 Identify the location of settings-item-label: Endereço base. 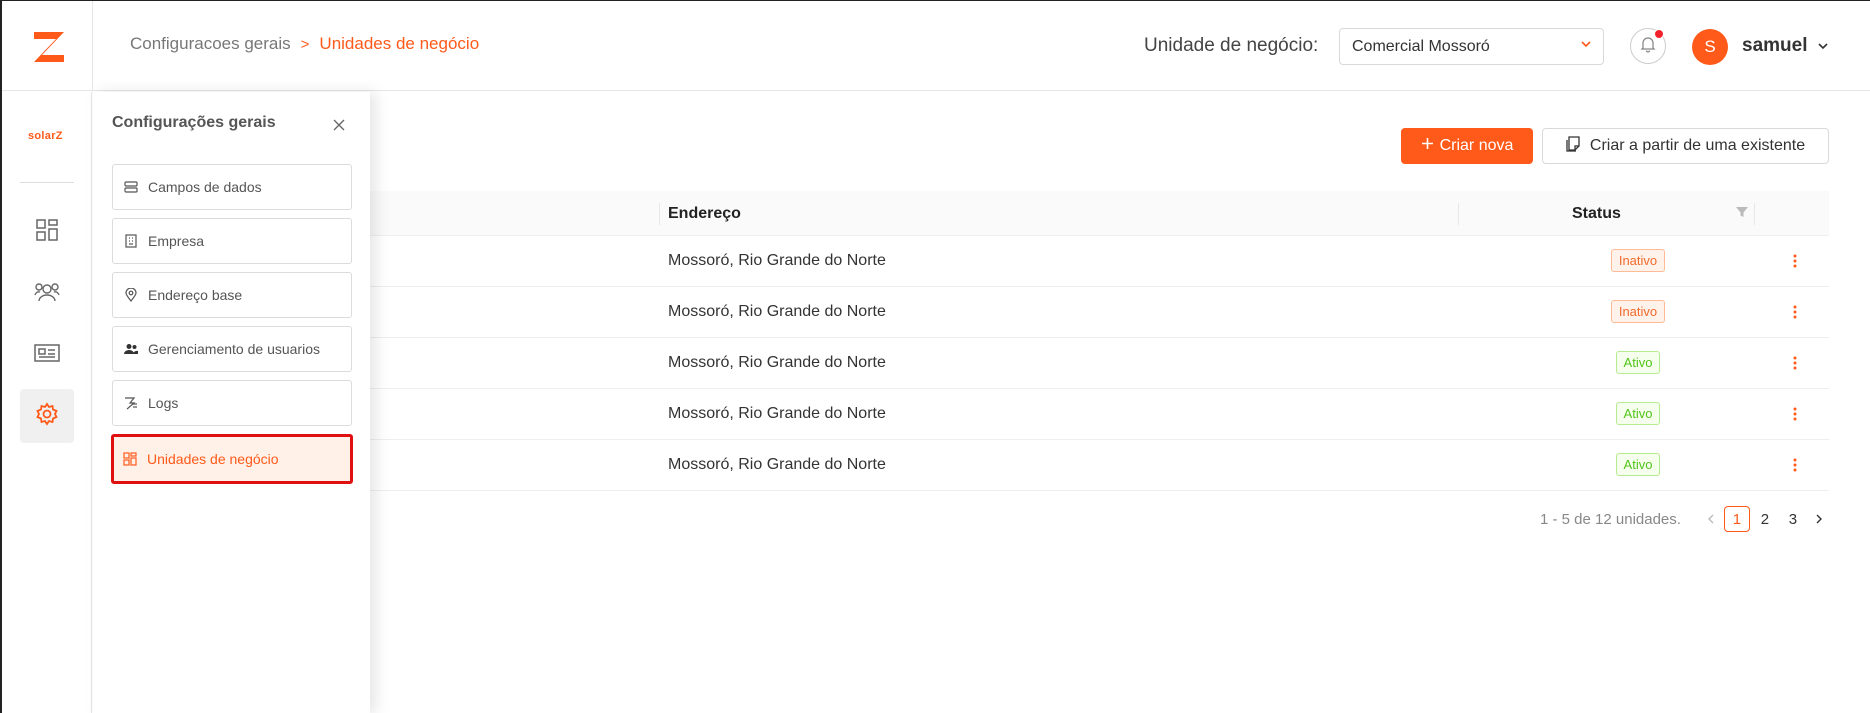
(195, 295).